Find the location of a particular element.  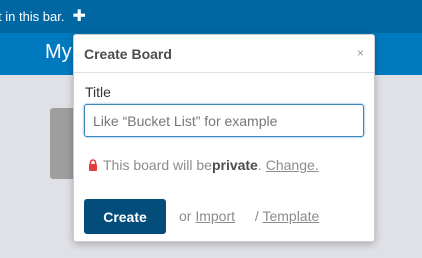

close-icon: × is located at coordinates (360, 53).